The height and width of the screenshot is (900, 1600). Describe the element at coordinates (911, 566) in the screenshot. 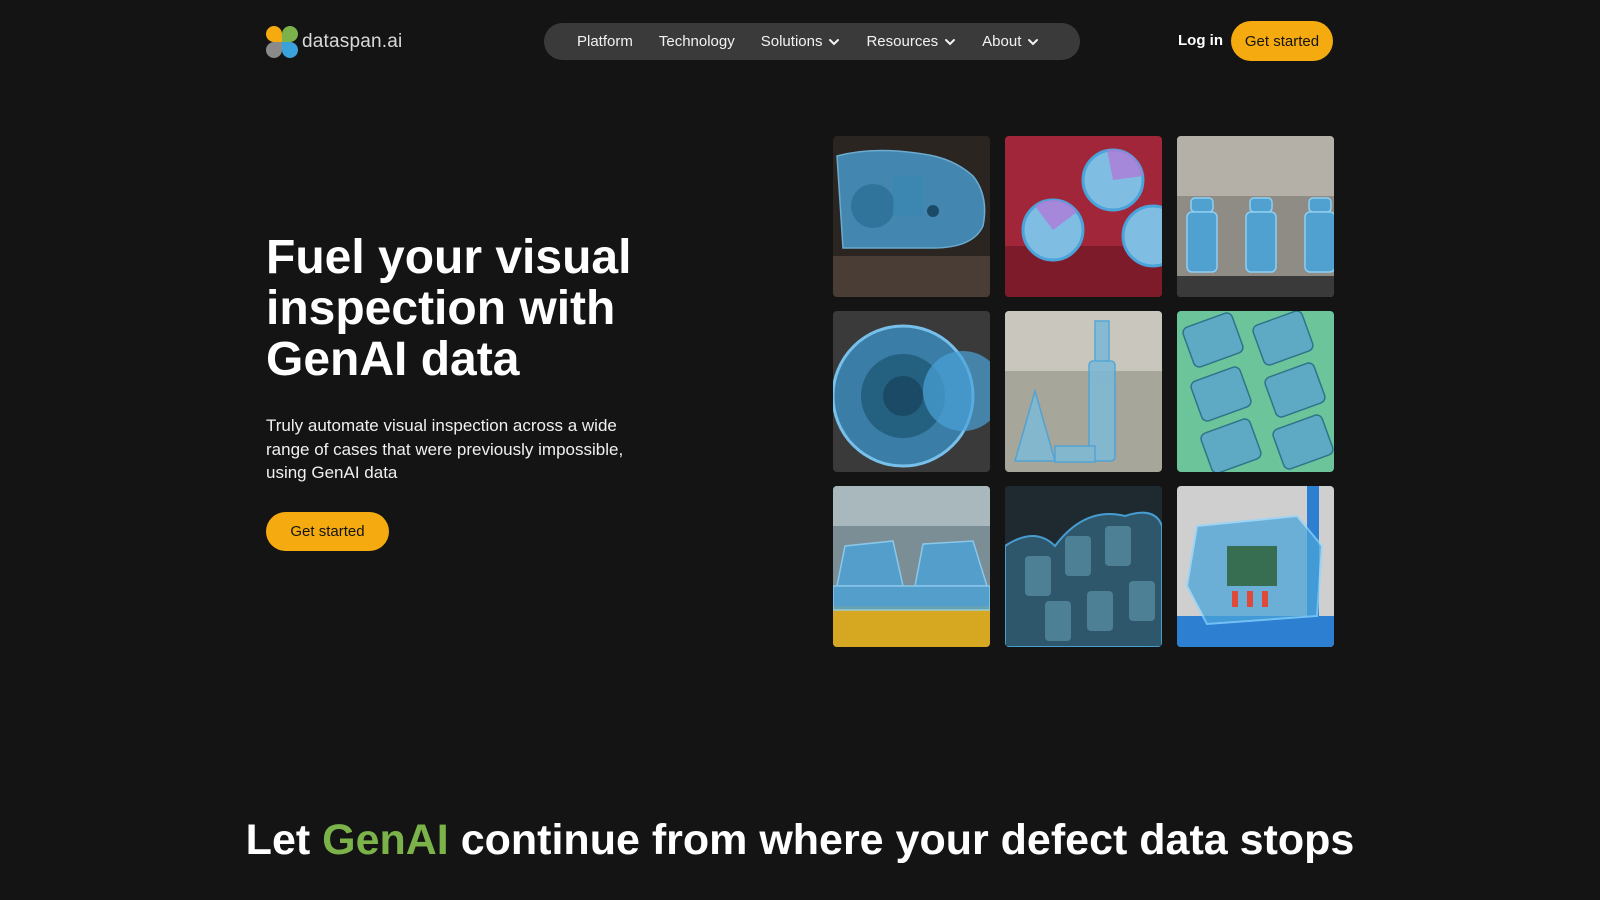

I see `car-assembly-line-image` at that location.